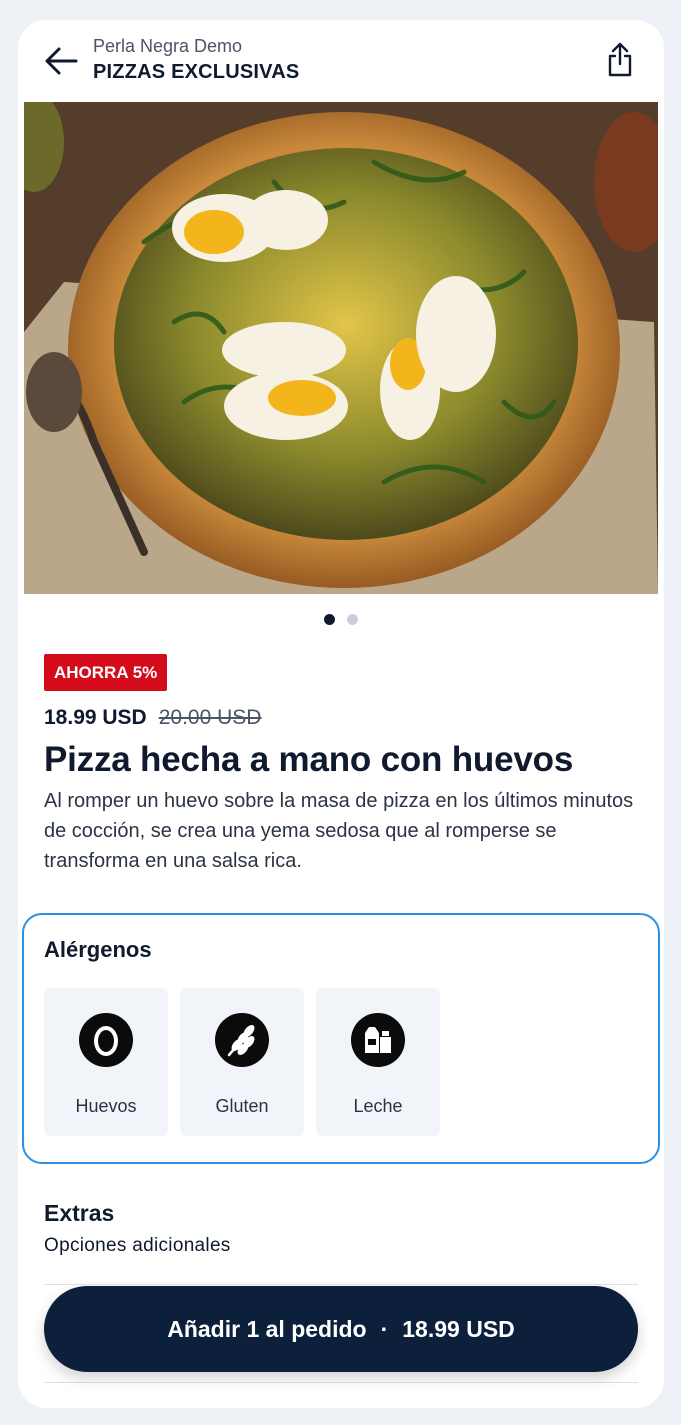 This screenshot has height=1425, width=681. I want to click on current-price: 18.99 USD, so click(95, 717).